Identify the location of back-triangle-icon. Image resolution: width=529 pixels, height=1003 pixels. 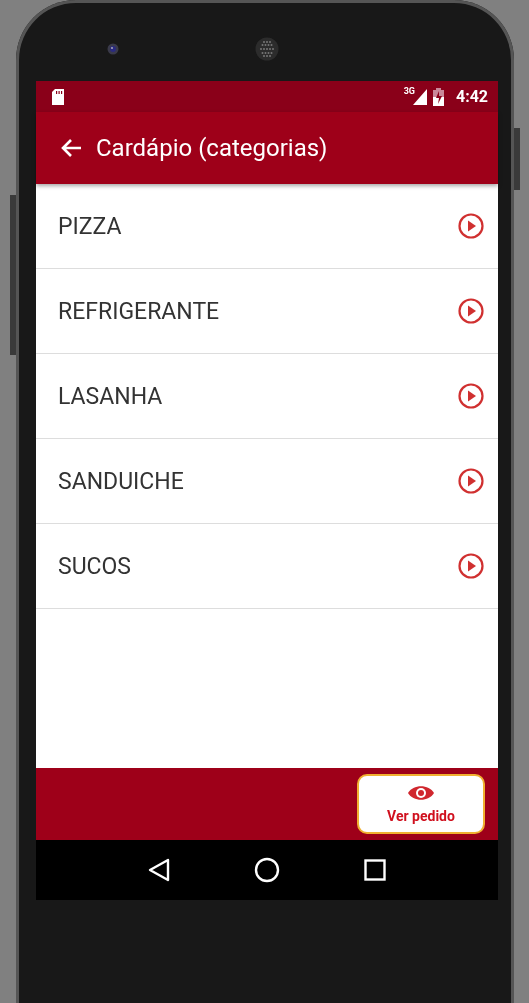
(159, 870).